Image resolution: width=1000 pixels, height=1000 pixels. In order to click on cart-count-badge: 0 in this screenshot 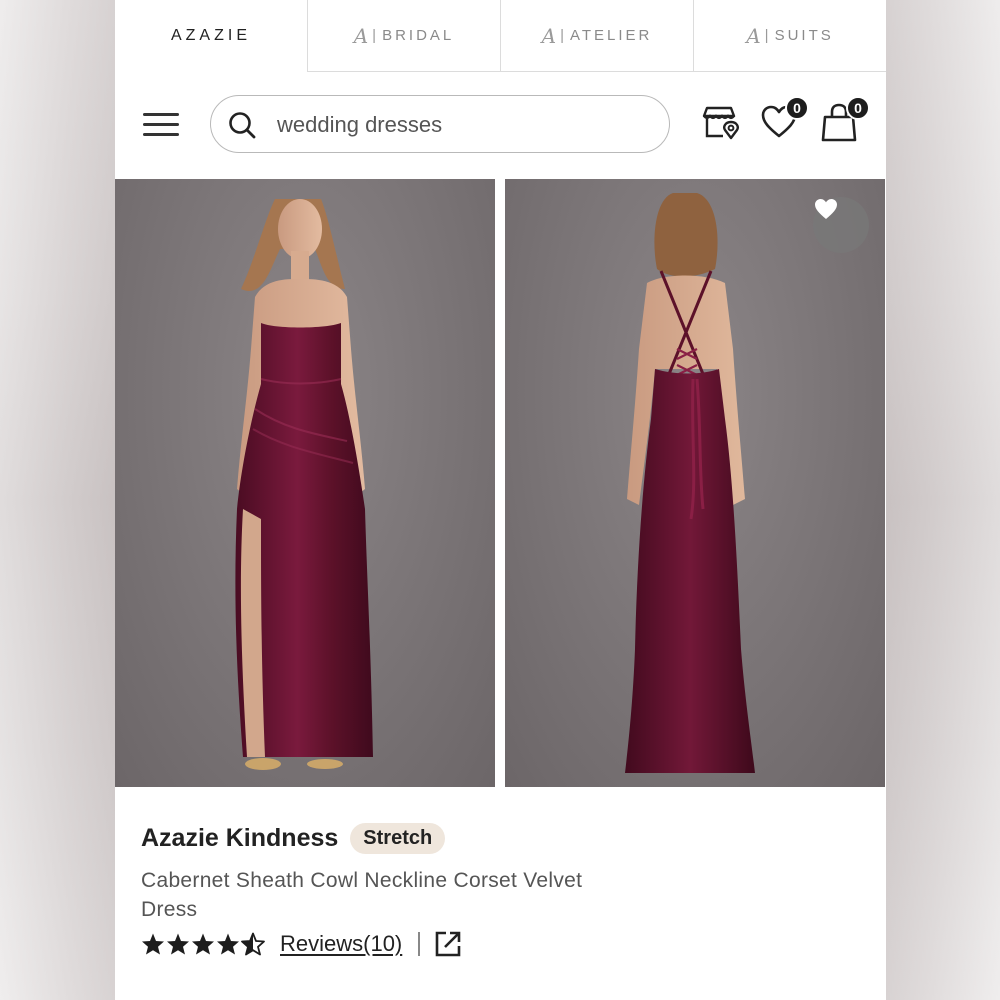, I will do `click(858, 108)`.